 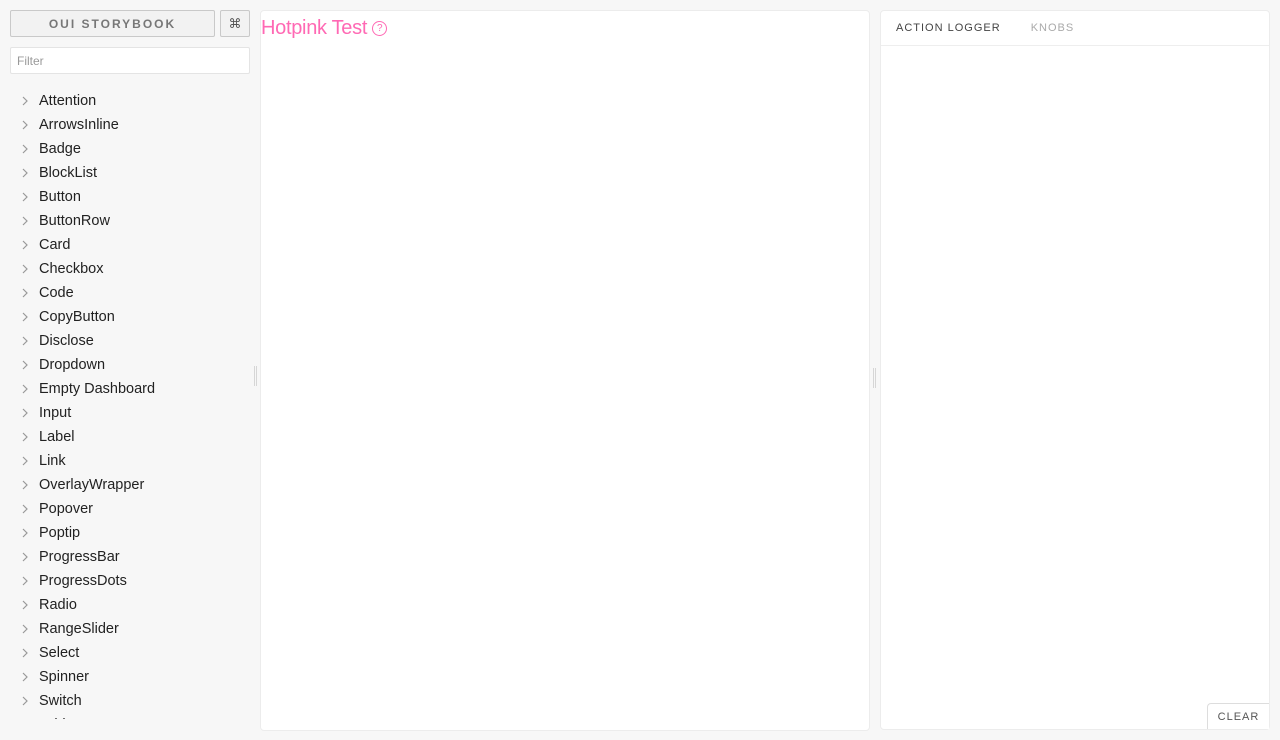 What do you see at coordinates (128, 653) in the screenshot?
I see `story-item: Select` at bounding box center [128, 653].